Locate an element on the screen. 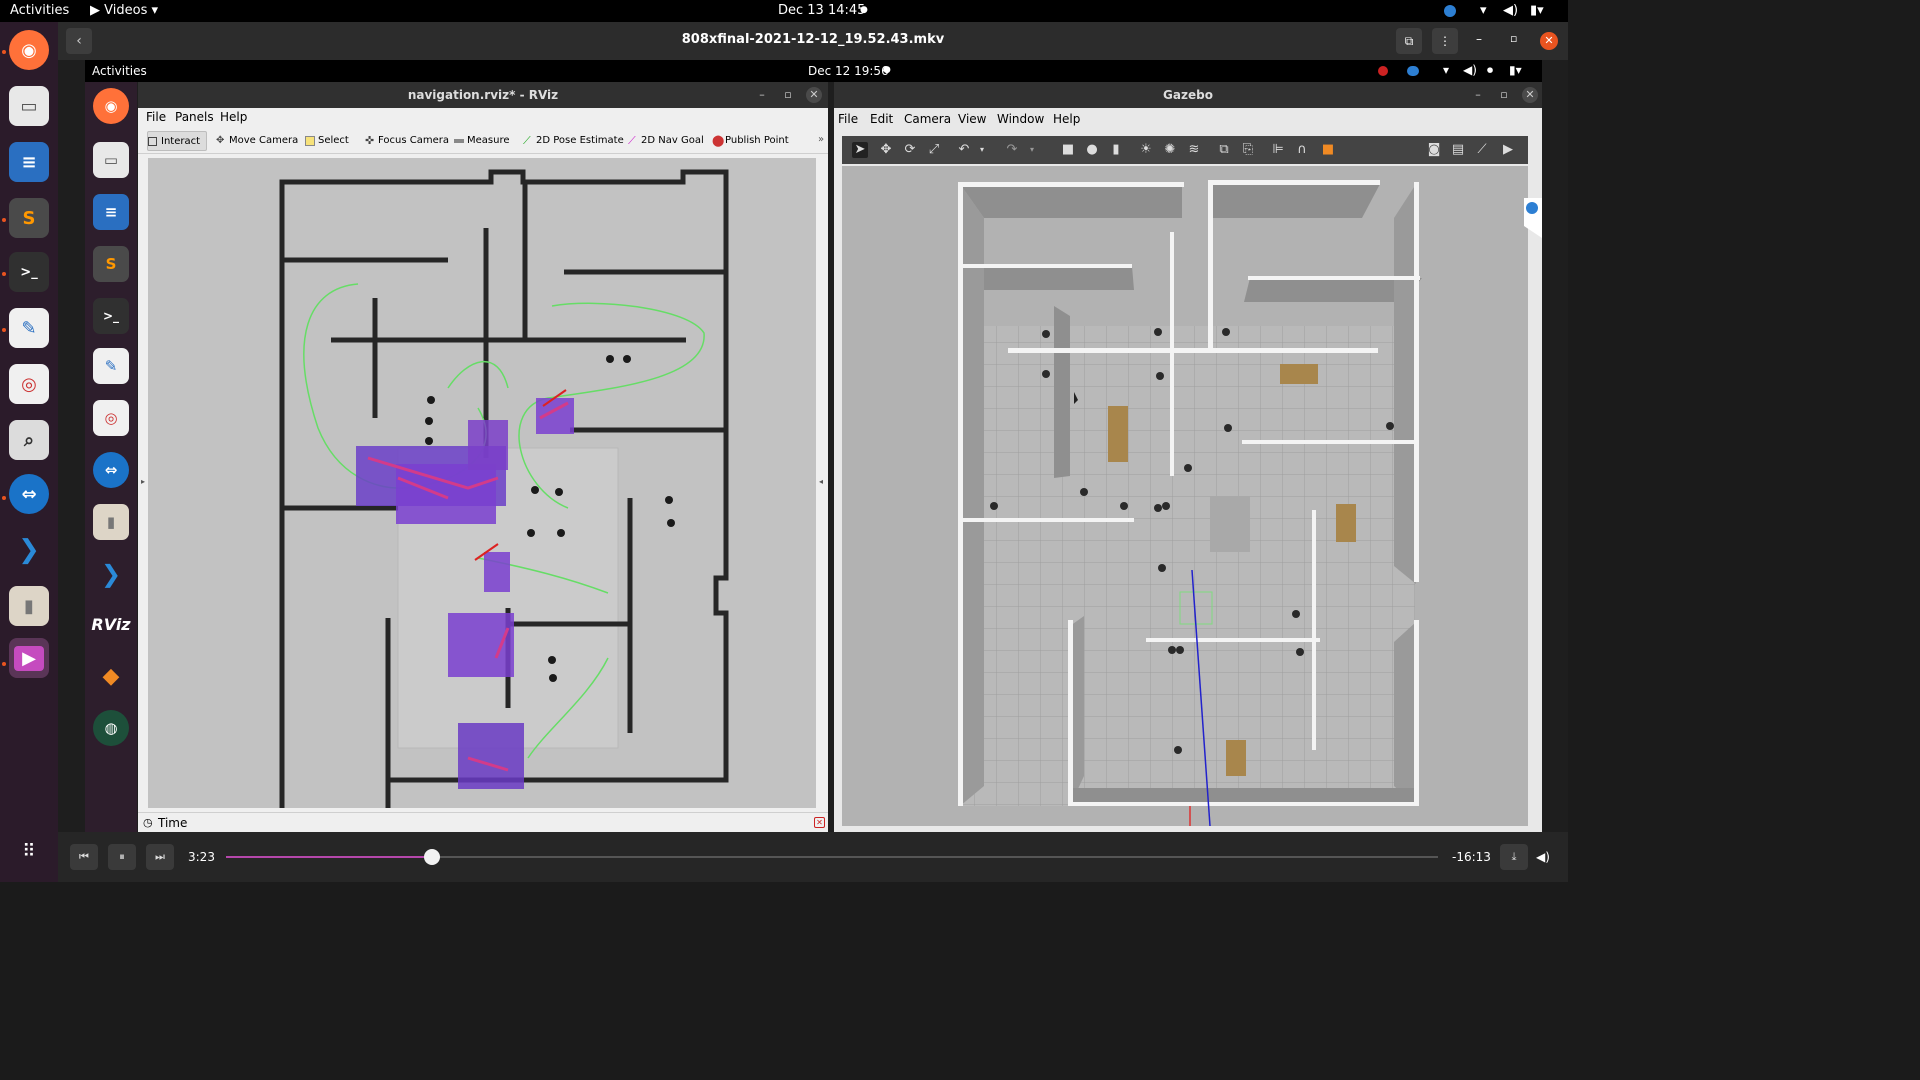 This screenshot has height=1080, width=1920. gazebo-menubar: File Edit Camera View Window Help is located at coordinates (1188, 120).